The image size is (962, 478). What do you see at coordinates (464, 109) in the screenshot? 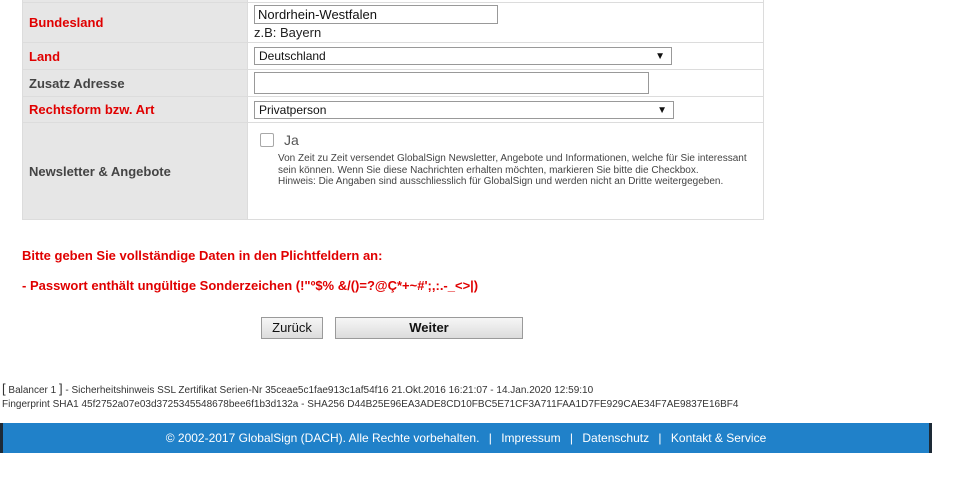
I see `rechtsform-select: Privatperson ▼` at bounding box center [464, 109].